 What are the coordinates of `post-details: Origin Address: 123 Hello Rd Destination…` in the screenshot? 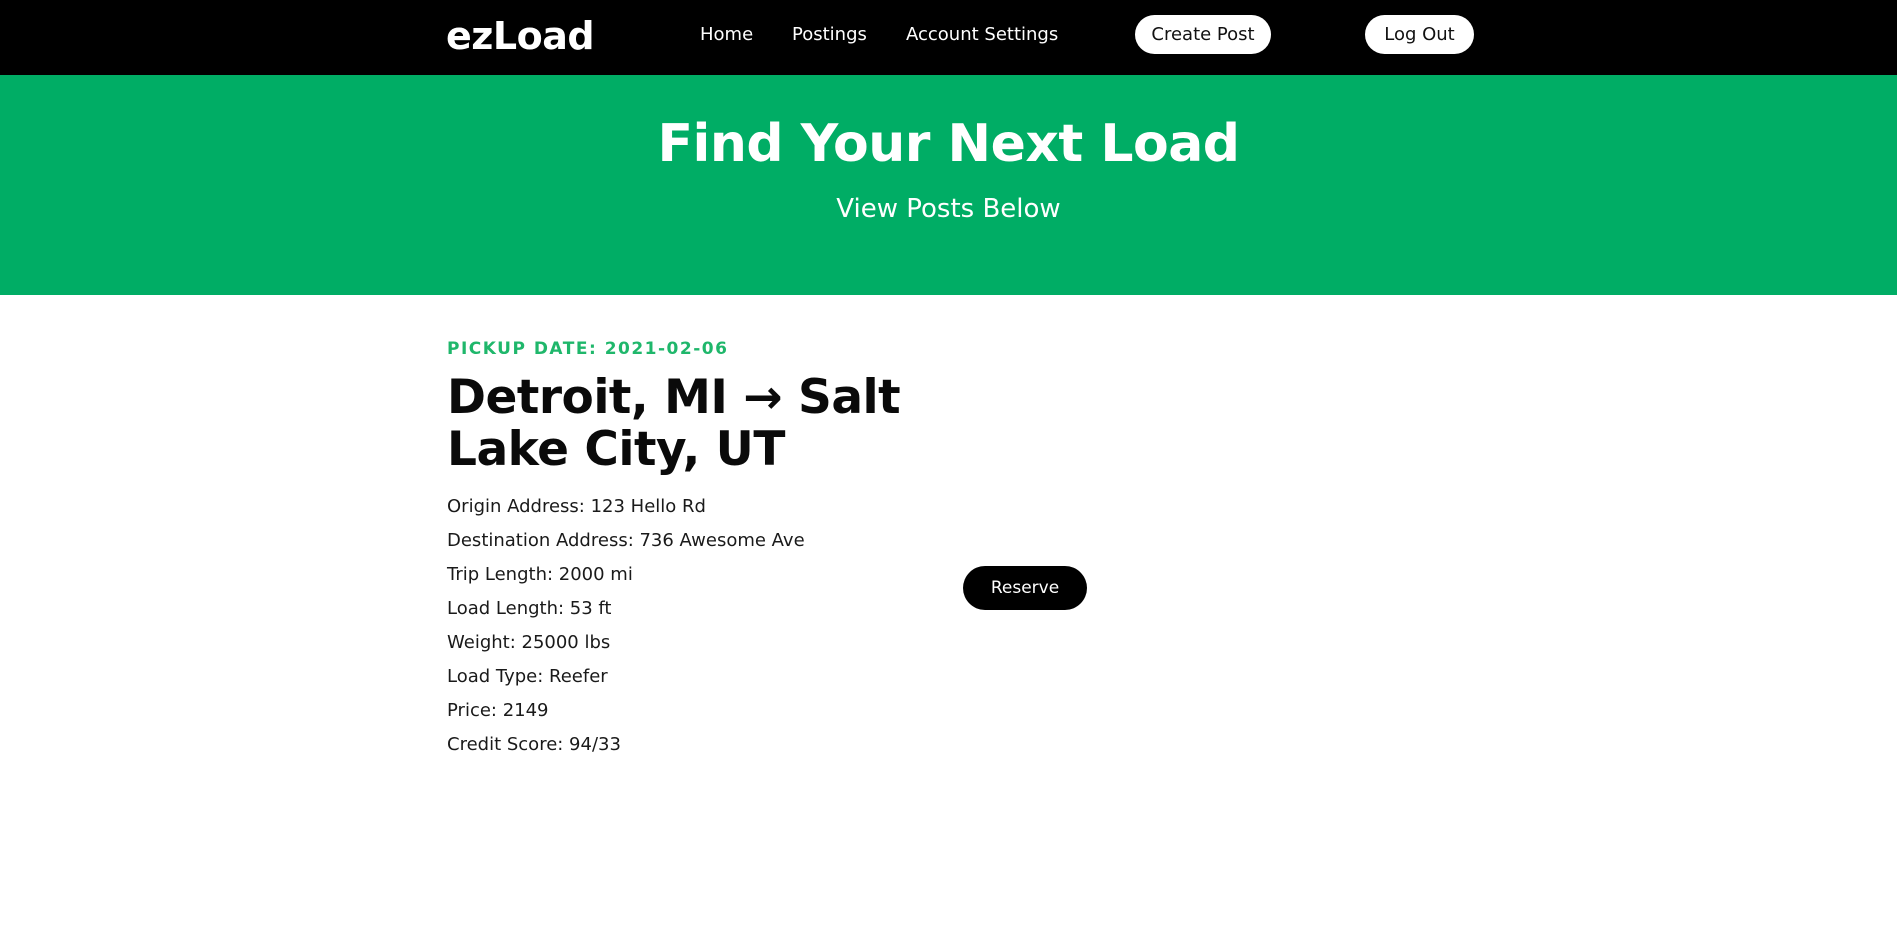 It's located at (727, 626).